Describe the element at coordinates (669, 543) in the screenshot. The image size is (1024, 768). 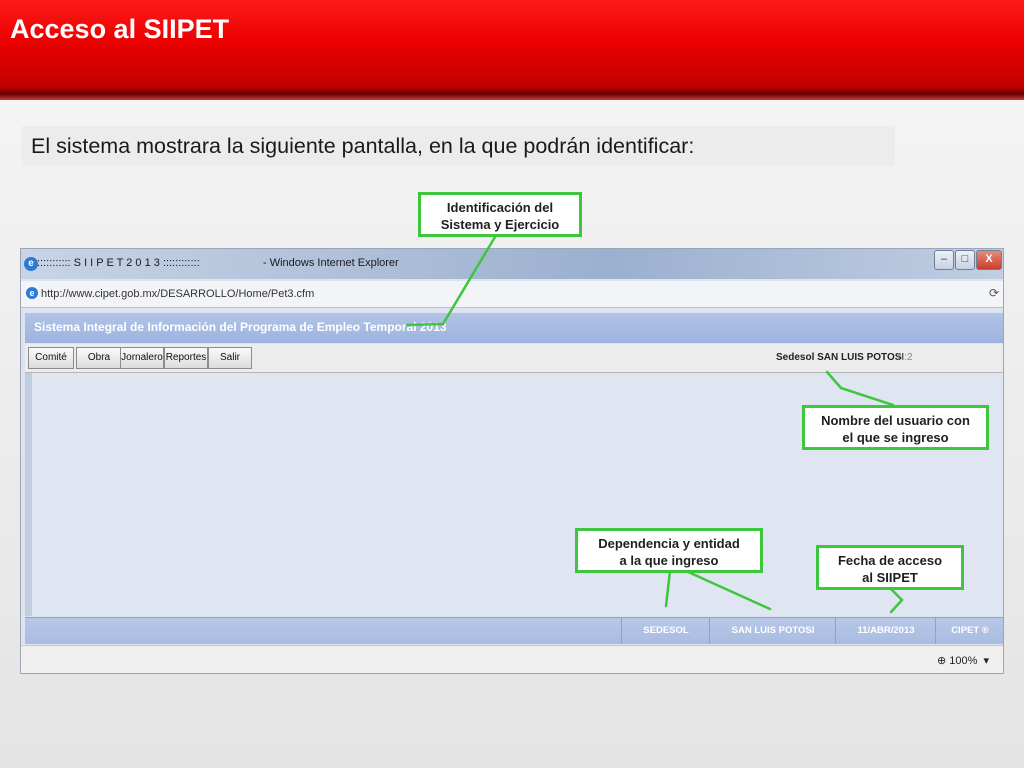
I see `callout-dependency-line1: Dependencia y entidad` at that location.